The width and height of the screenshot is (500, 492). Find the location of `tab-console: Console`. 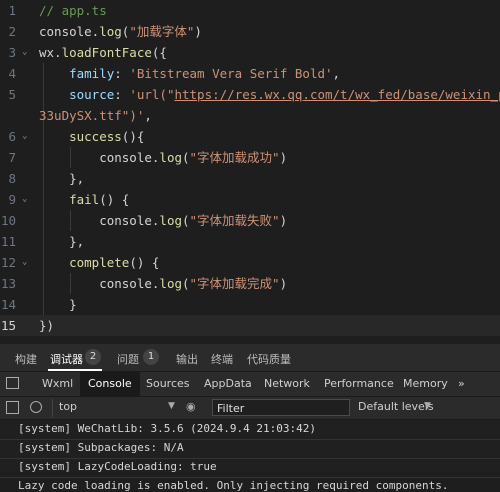

tab-console: Console is located at coordinates (110, 384).